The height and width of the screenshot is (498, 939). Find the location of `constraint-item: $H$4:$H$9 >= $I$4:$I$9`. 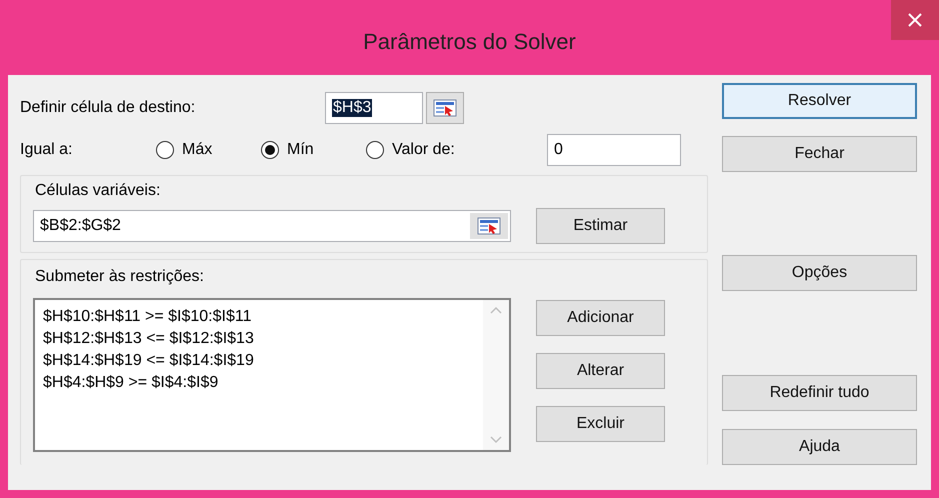

constraint-item: $H$4:$H$9 >= $I$4:$I$9 is located at coordinates (130, 383).